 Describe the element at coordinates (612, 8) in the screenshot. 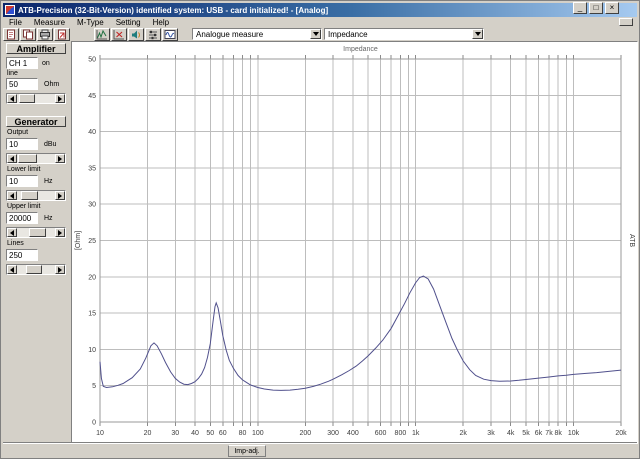

I see `close-button: ×` at that location.